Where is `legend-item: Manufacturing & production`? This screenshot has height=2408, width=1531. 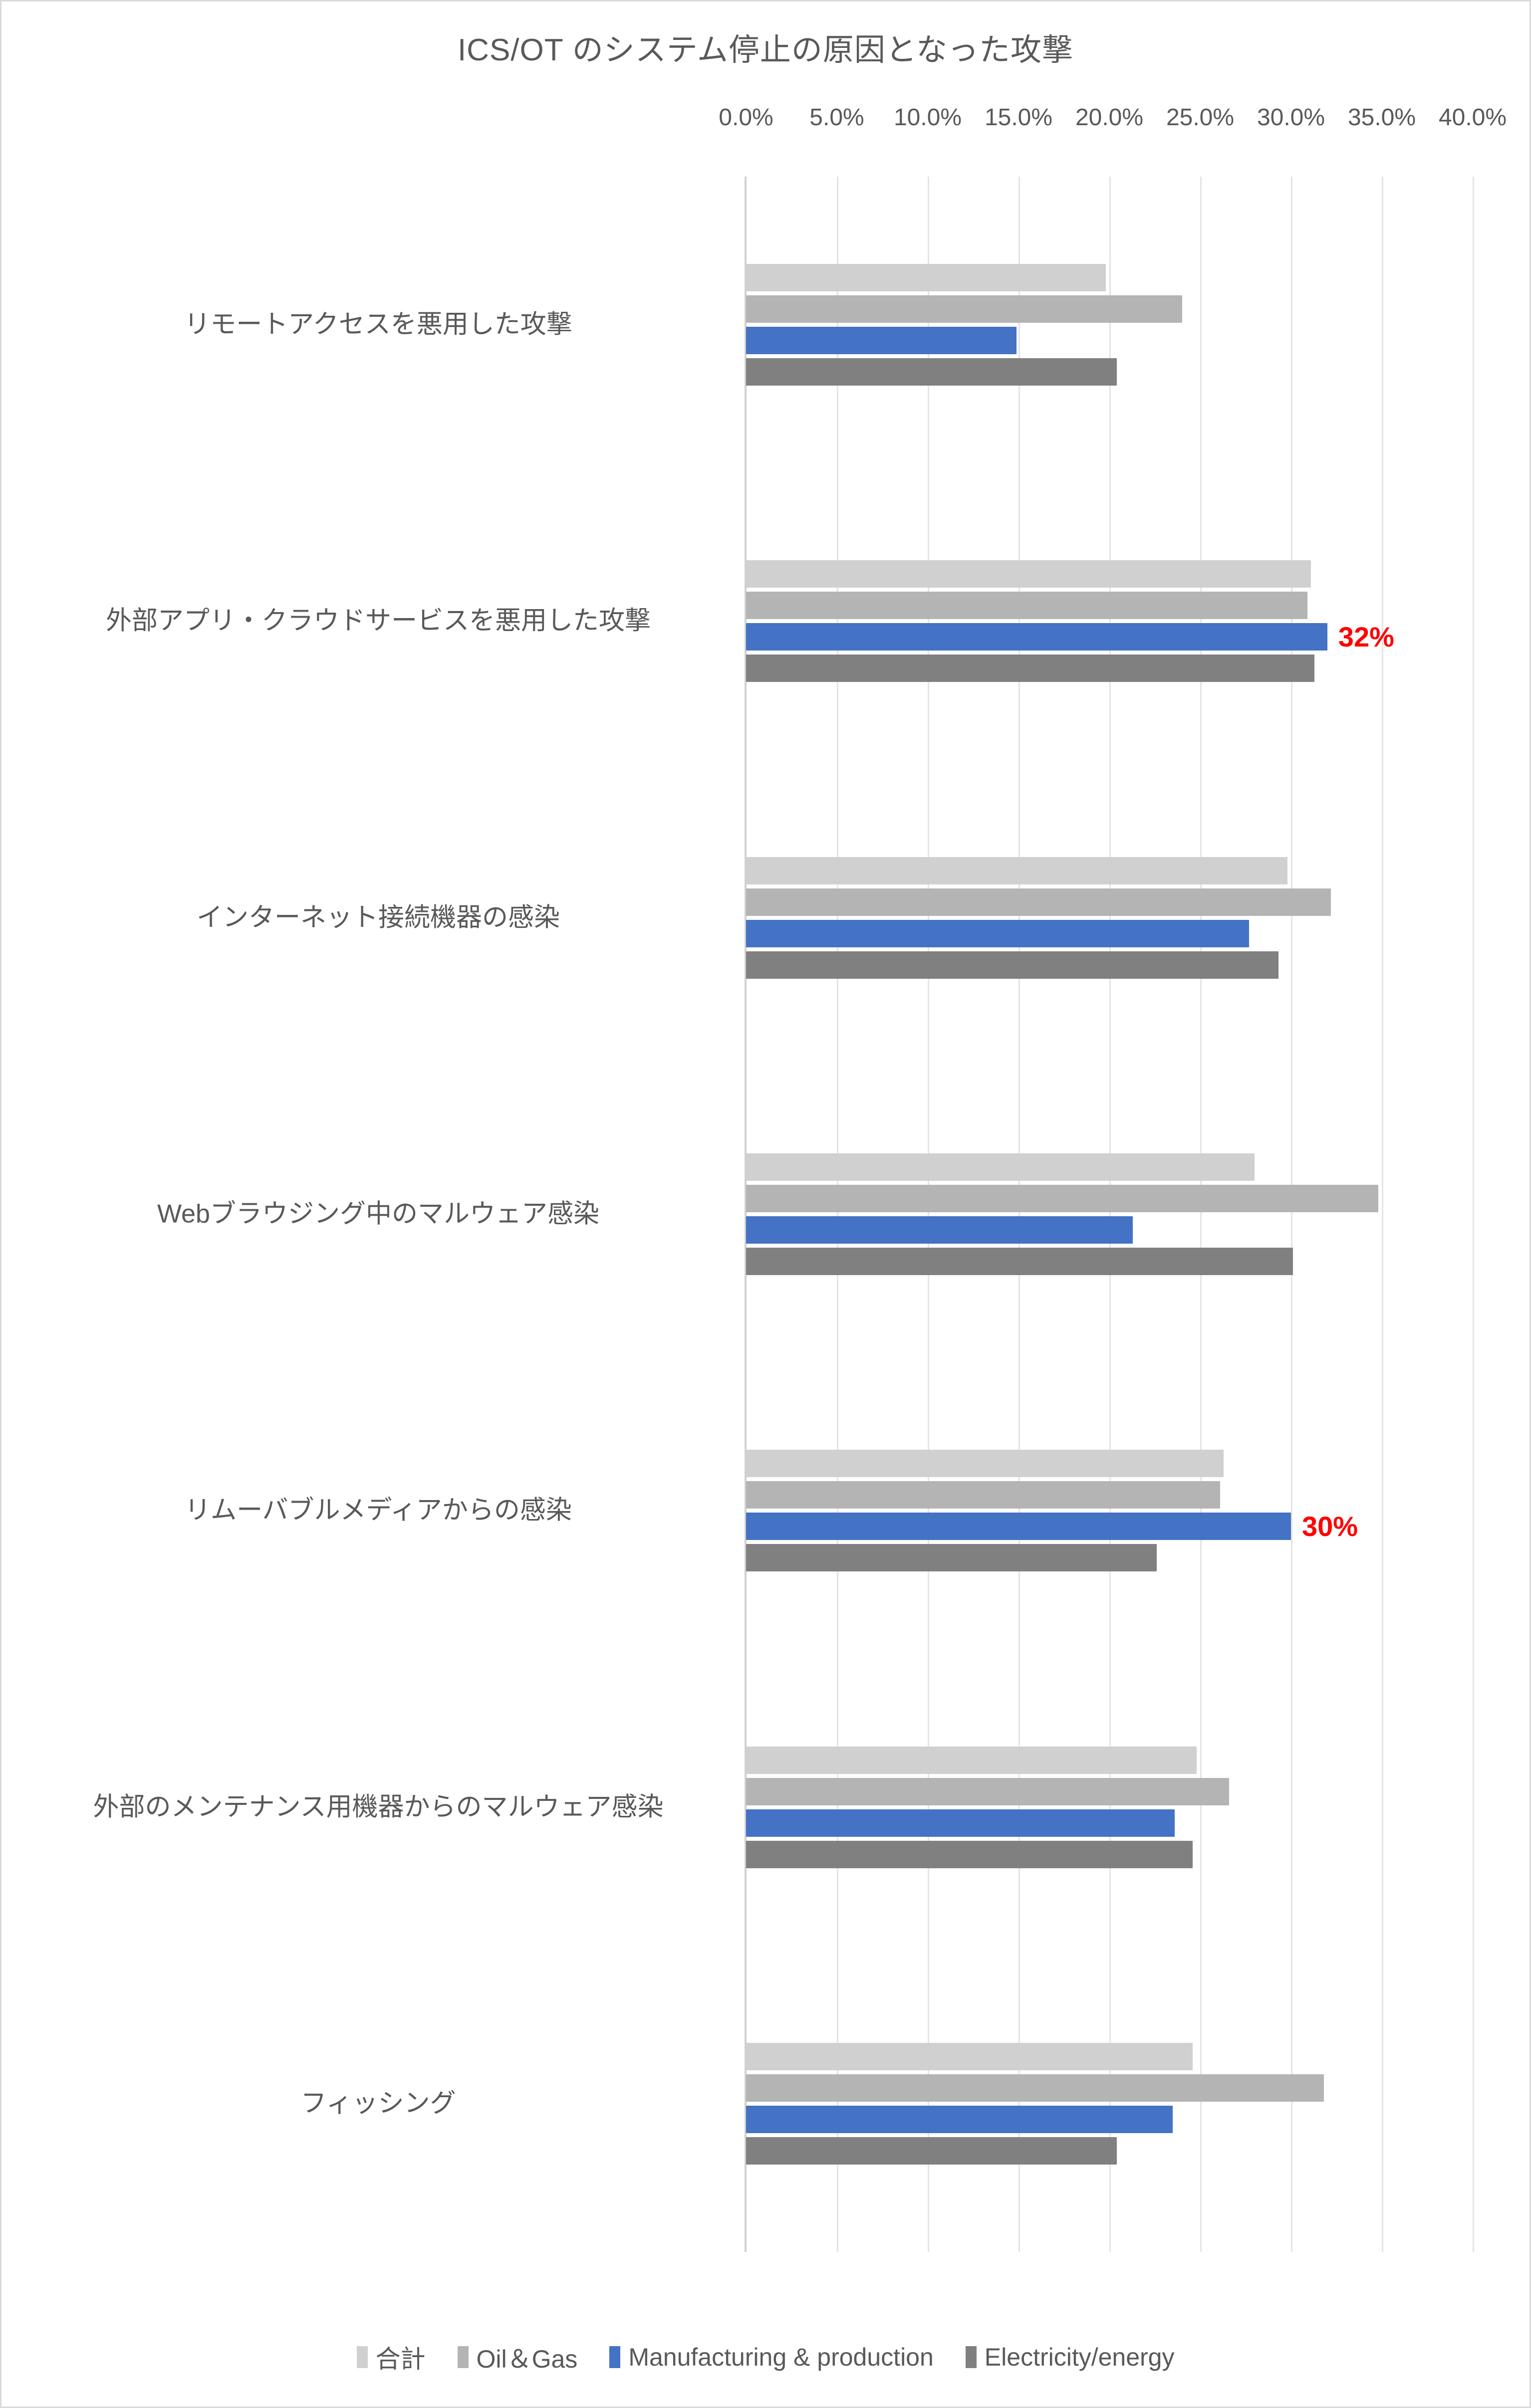
legend-item: Manufacturing & production is located at coordinates (772, 2357).